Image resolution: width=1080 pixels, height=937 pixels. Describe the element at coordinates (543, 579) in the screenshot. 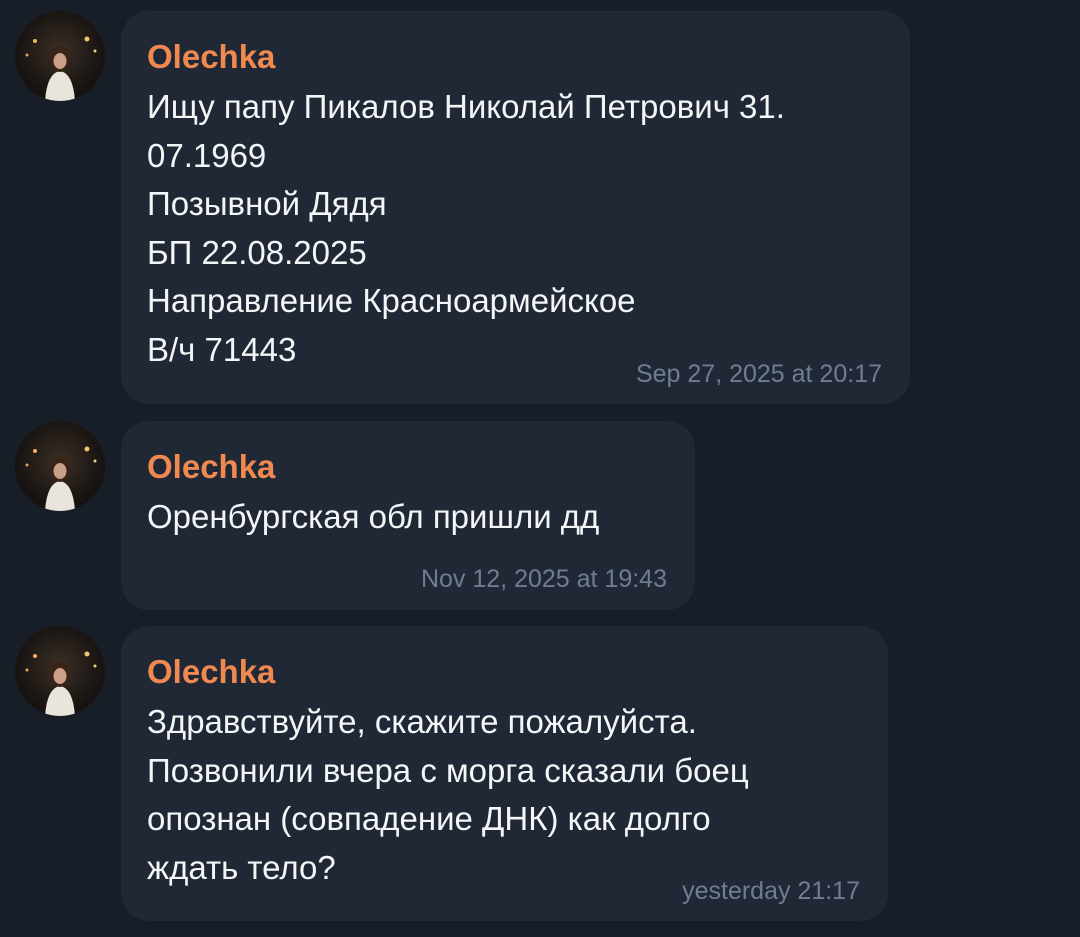

I see `message-timestamp: Nov 12, 2025 at 19:43` at that location.